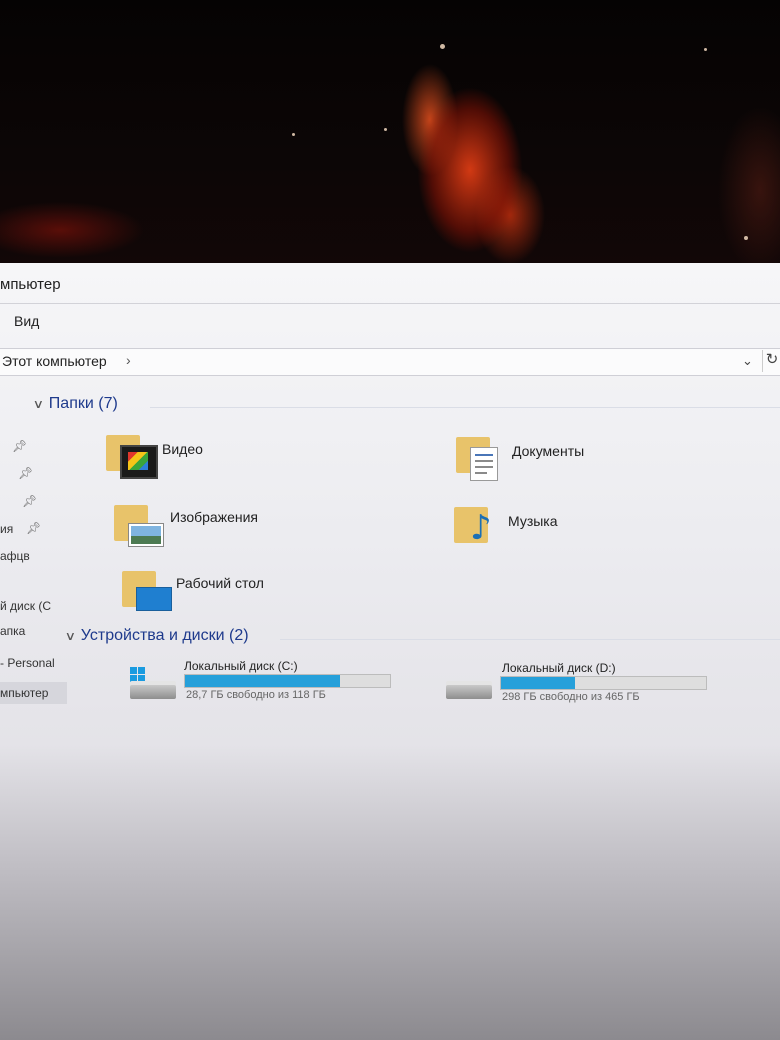  I want to click on ribbon-divider, so click(390, 303).